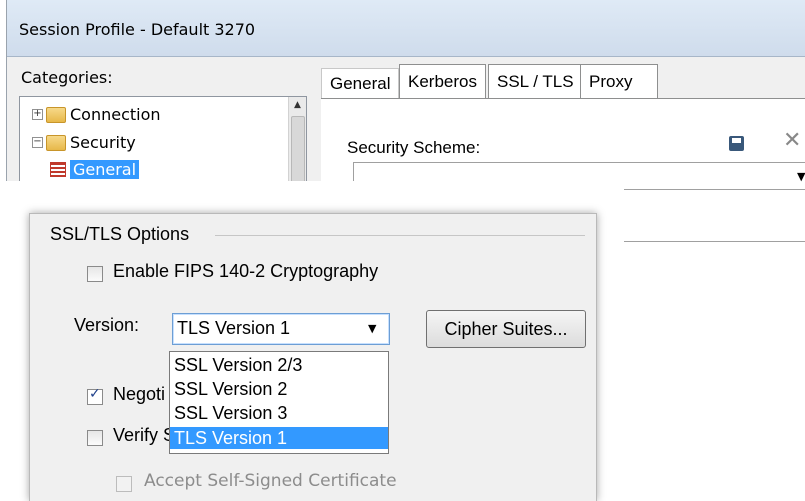 The height and width of the screenshot is (501, 805). I want to click on expand-icon: +, so click(37, 114).